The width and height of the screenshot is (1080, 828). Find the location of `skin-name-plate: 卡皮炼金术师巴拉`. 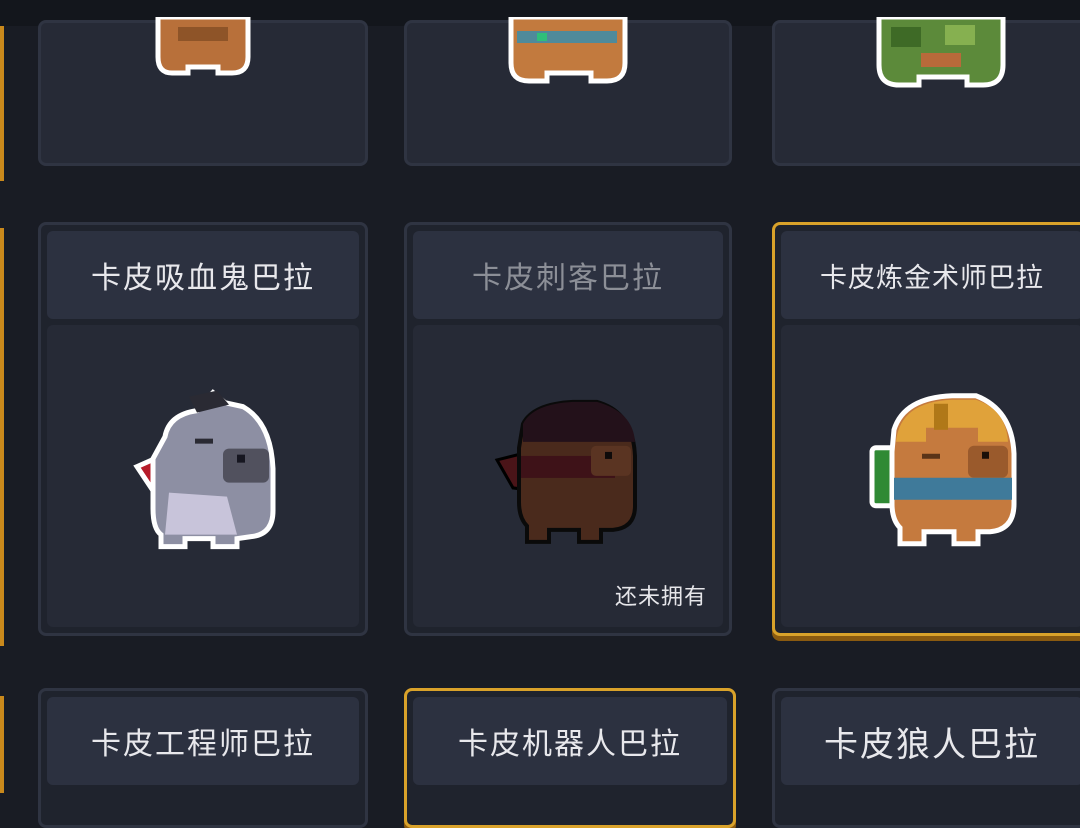

skin-name-plate: 卡皮炼金术师巴拉 is located at coordinates (930, 275).